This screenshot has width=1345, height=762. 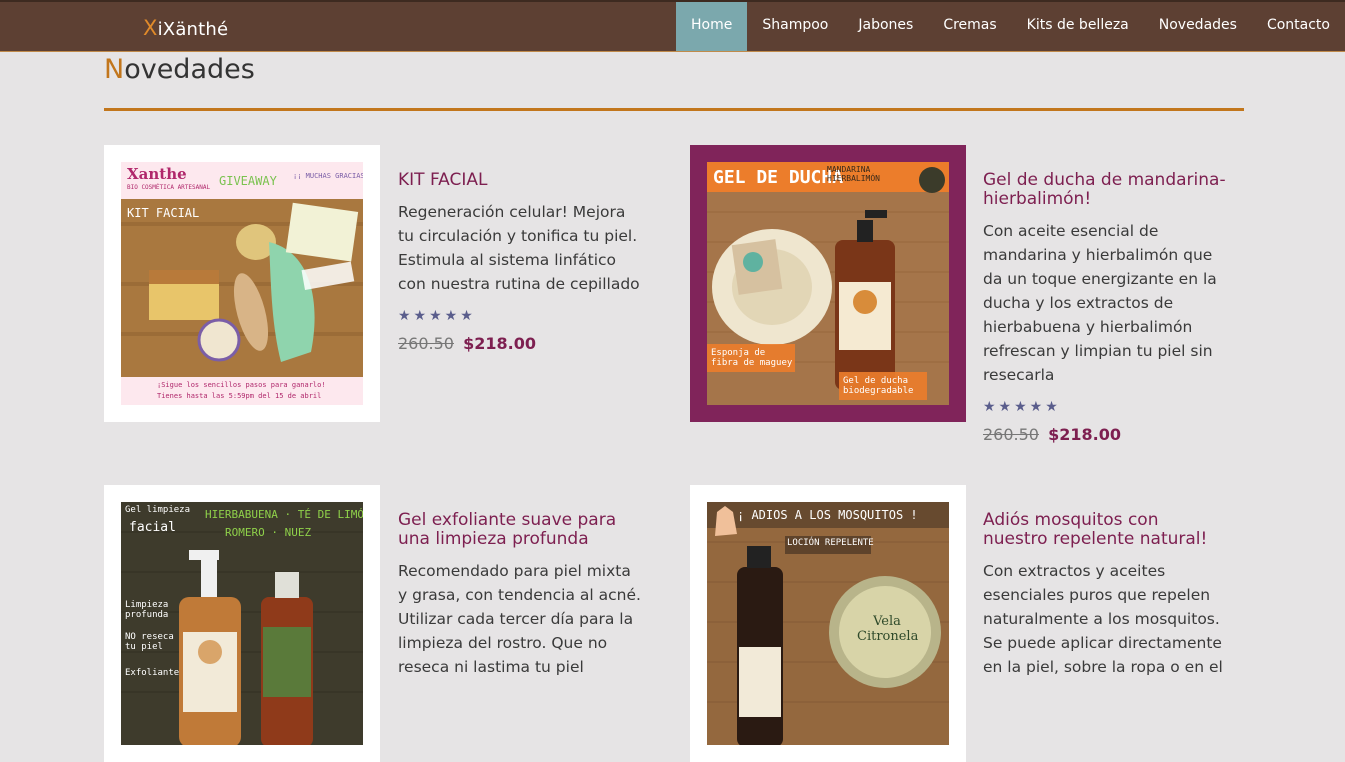 I want to click on nav-item-shampoo: Shampoo, so click(x=795, y=26).